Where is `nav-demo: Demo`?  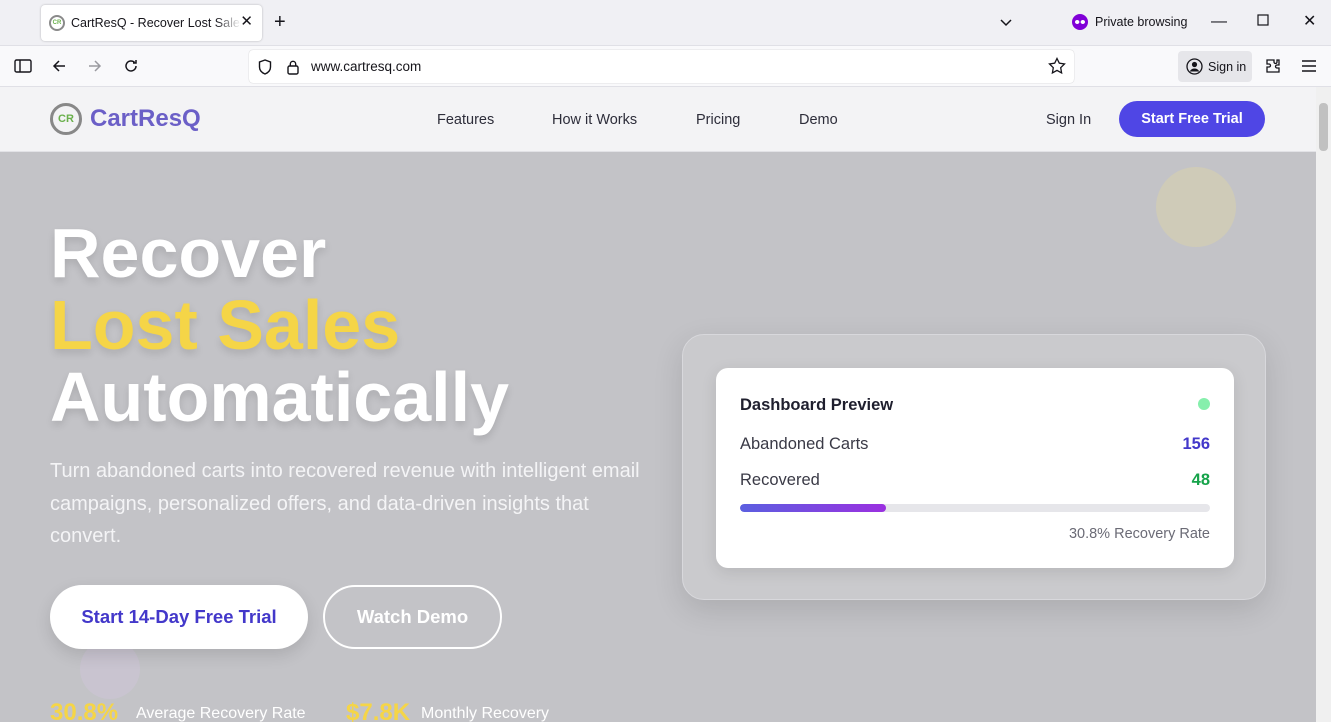 nav-demo: Demo is located at coordinates (818, 120).